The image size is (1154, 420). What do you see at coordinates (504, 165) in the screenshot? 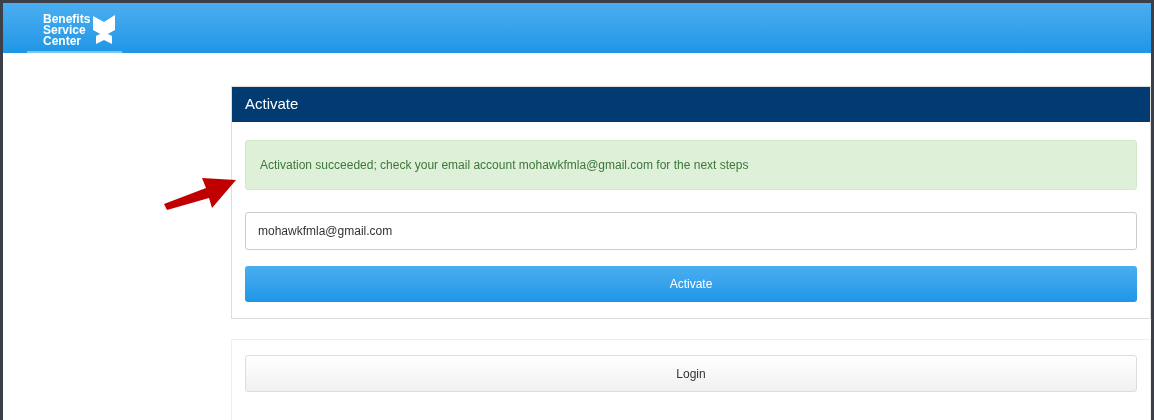
I see `alert-message: Activation succeeded; check your email account mohawkfmla@gmail.com for the next steps` at bounding box center [504, 165].